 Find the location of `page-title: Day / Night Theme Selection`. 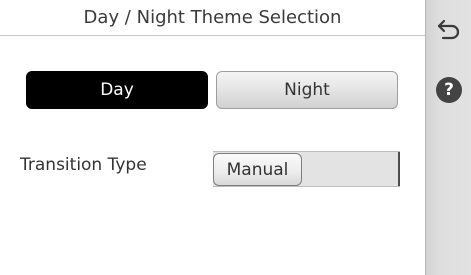

page-title: Day / Night Theme Selection is located at coordinates (212, 18).